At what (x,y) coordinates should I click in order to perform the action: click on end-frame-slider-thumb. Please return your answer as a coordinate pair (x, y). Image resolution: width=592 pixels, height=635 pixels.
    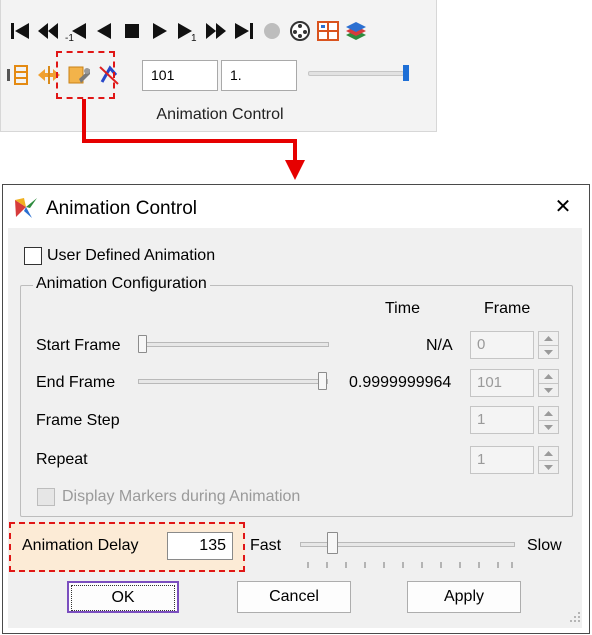
    Looking at the image, I should click on (322, 381).